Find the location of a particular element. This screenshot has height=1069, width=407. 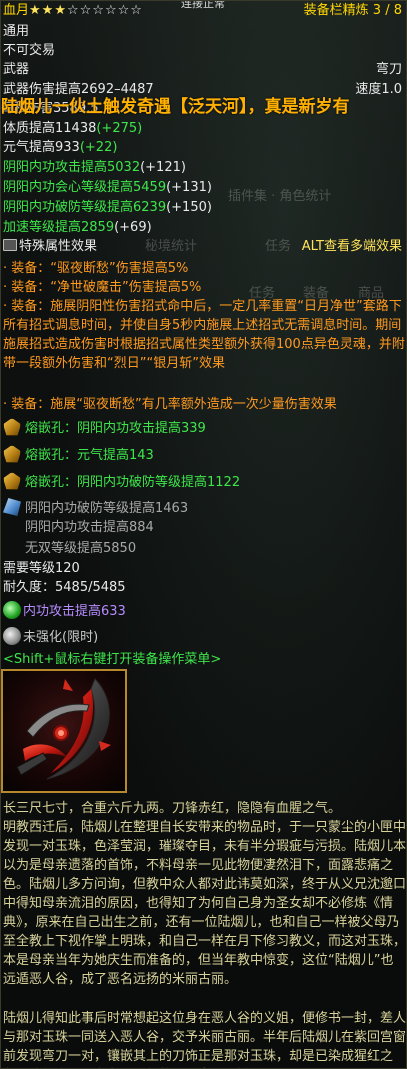

gem-socket: 熔嵌孔：元气提高143 is located at coordinates (78, 456).